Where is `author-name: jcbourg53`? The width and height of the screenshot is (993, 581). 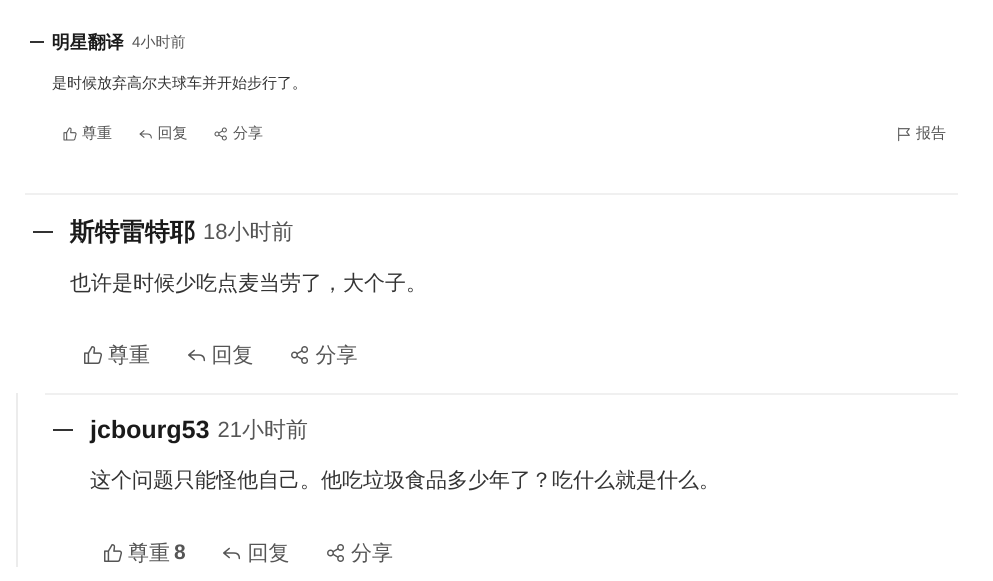 author-name: jcbourg53 is located at coordinates (150, 430).